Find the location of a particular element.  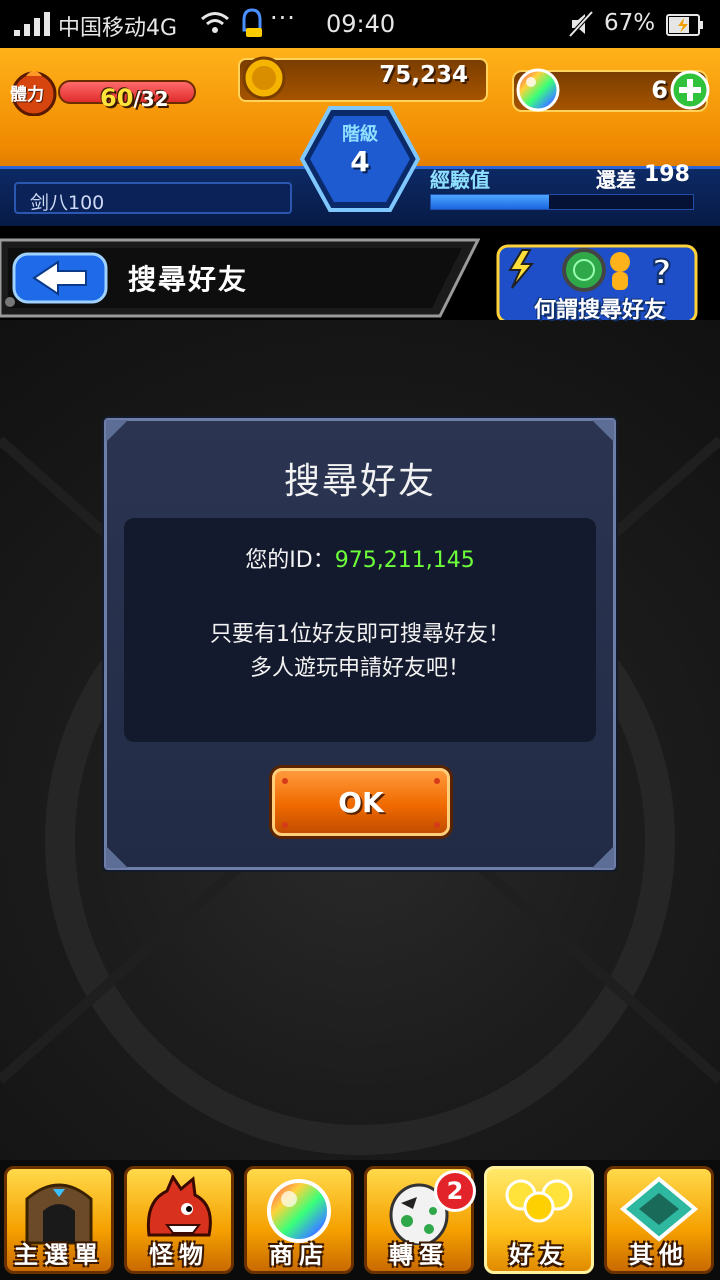

exp-progress-bar is located at coordinates (562, 202).